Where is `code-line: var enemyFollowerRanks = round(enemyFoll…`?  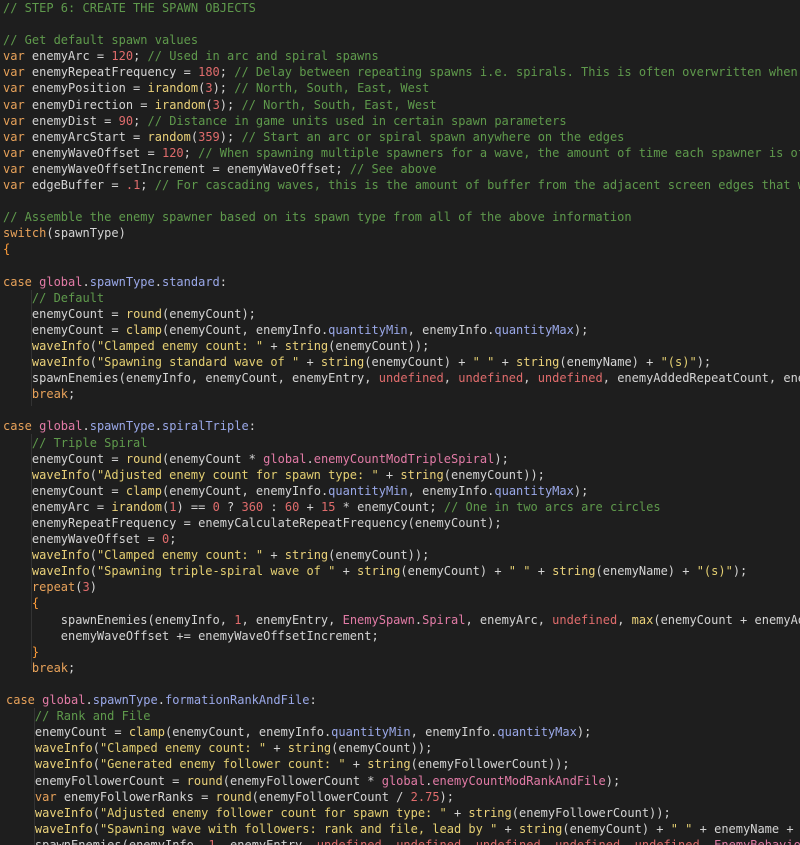
code-line: var enemyFollowerRanks = round(enemyFoll… is located at coordinates (400, 797).